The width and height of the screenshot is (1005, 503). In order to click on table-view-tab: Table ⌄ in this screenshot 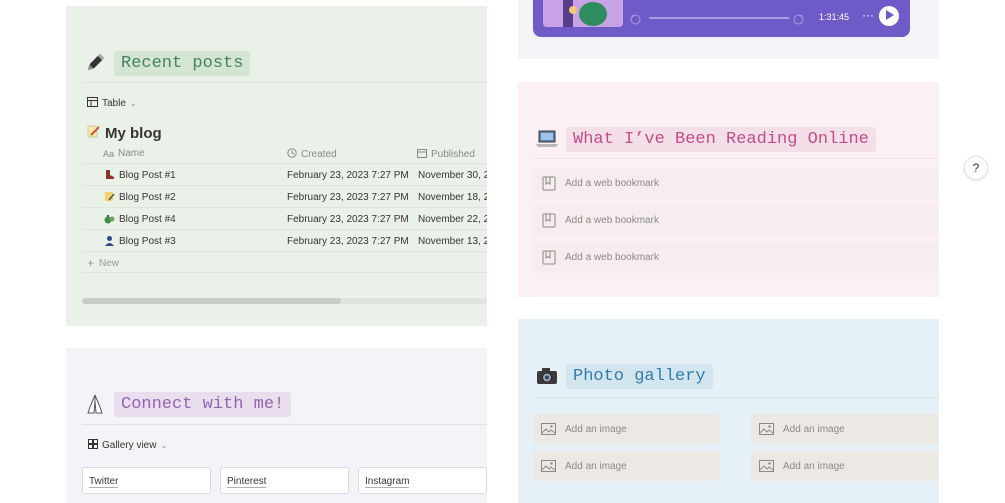, I will do `click(112, 103)`.